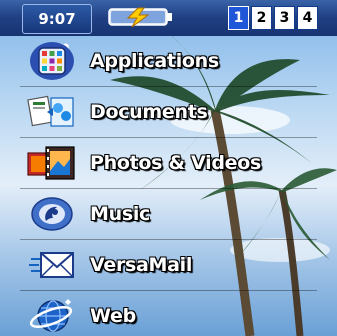 Image resolution: width=337 pixels, height=336 pixels. What do you see at coordinates (154, 61) in the screenshot?
I see `menu-item-label: Applications` at bounding box center [154, 61].